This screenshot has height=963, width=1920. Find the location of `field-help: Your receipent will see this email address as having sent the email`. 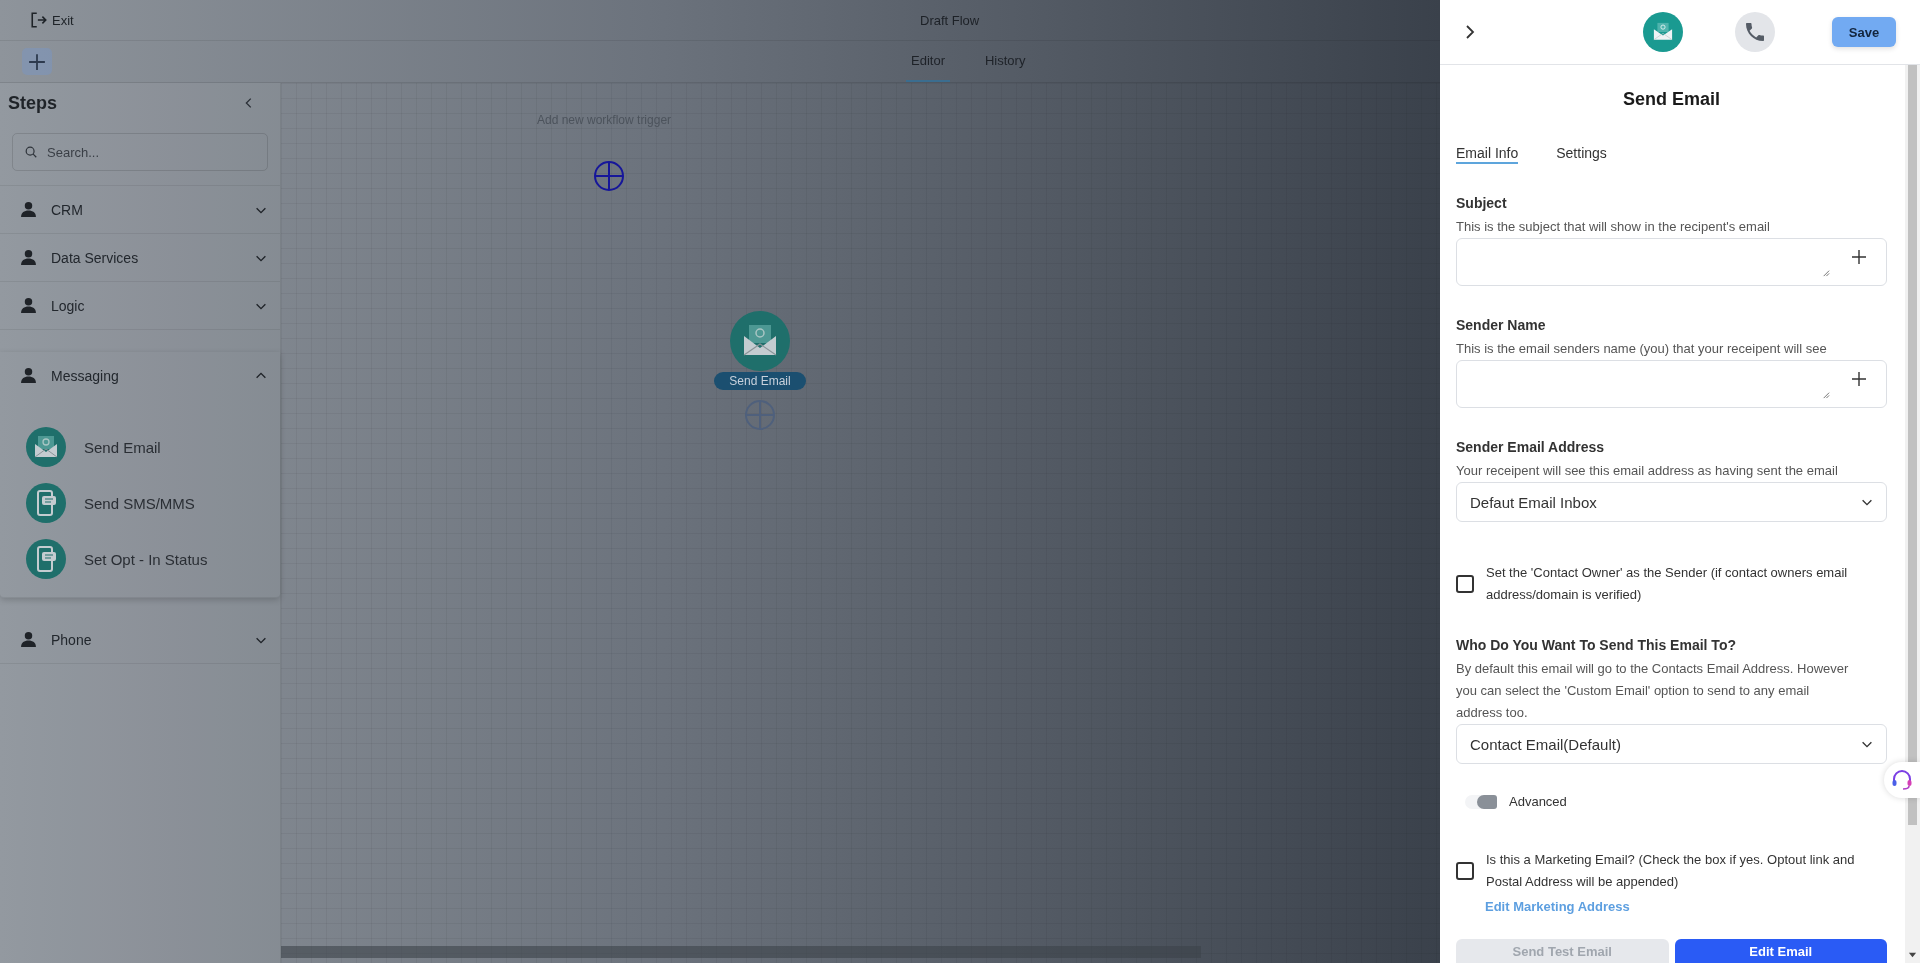

field-help: Your receipent will see this email address as having sent the email is located at coordinates (1647, 471).